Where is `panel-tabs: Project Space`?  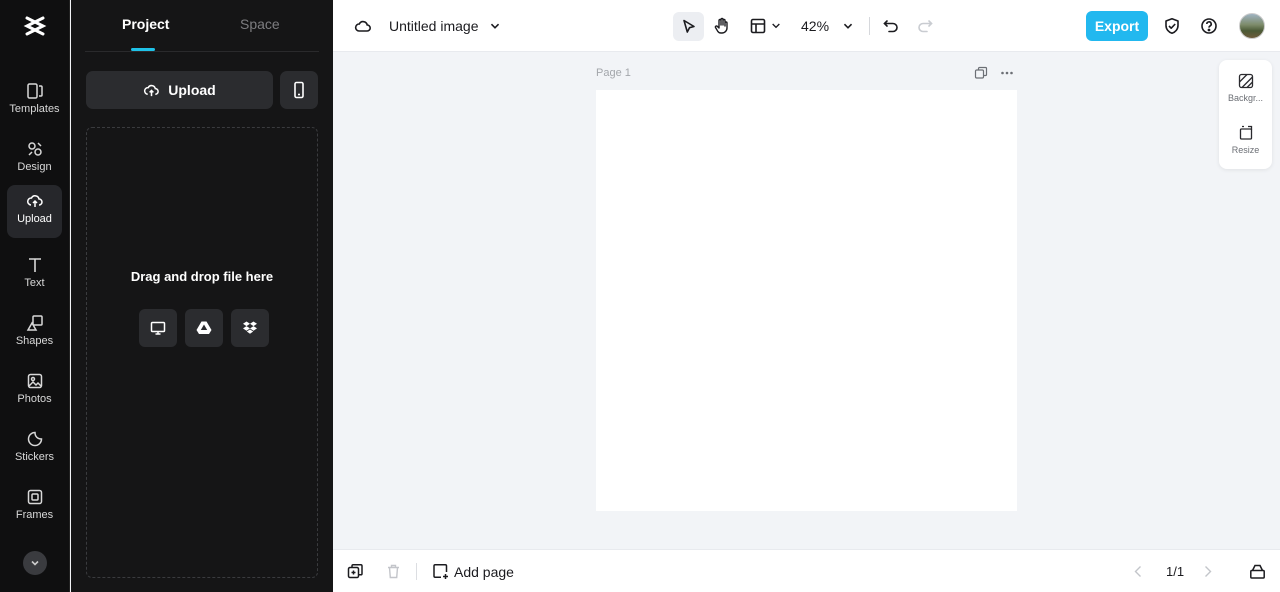
panel-tabs: Project Space is located at coordinates (202, 26).